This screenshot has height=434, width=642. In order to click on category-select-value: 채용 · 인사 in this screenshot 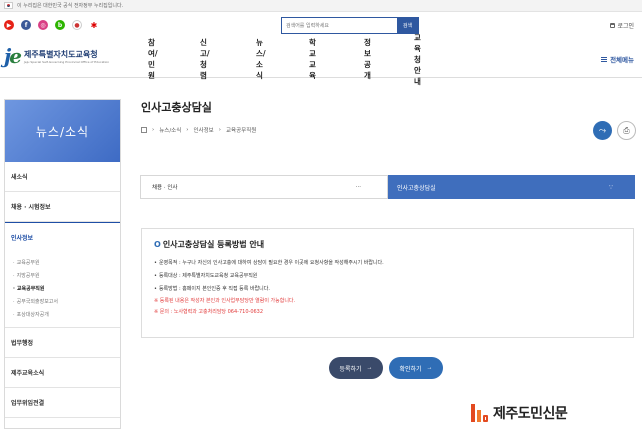, I will do `click(165, 188)`.